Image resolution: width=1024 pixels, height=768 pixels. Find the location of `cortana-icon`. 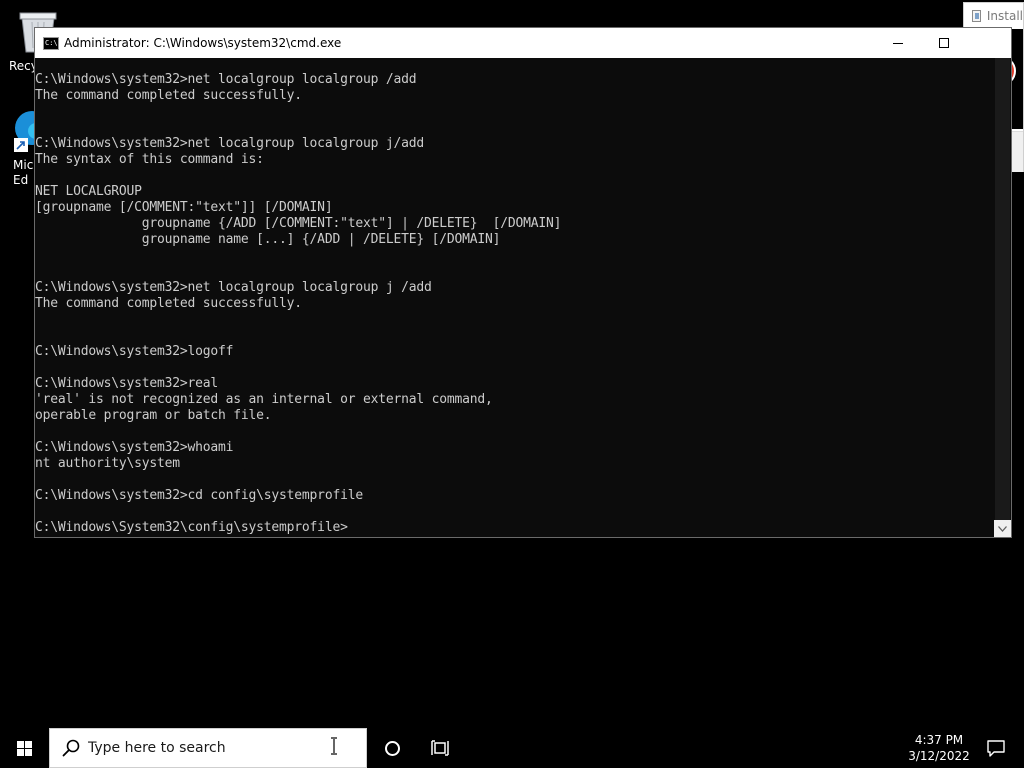

cortana-icon is located at coordinates (392, 748).